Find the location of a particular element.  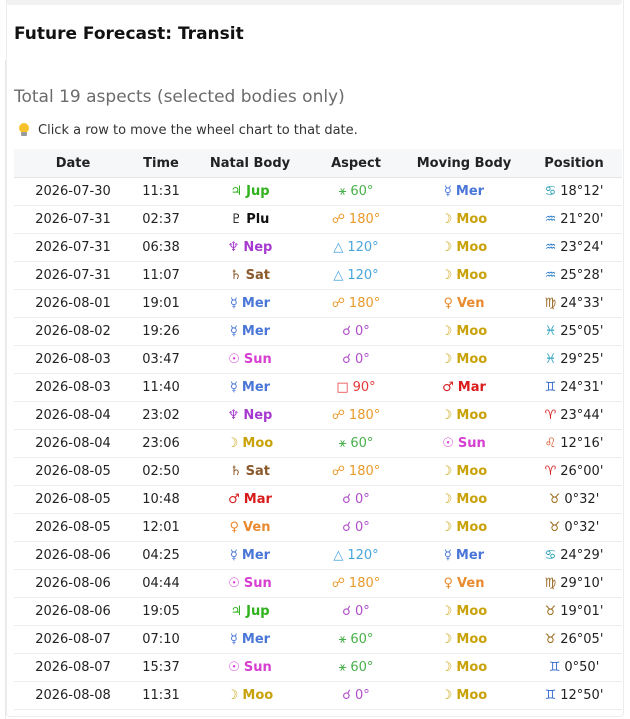

page-title: Future Forecast: Transit is located at coordinates (129, 34).